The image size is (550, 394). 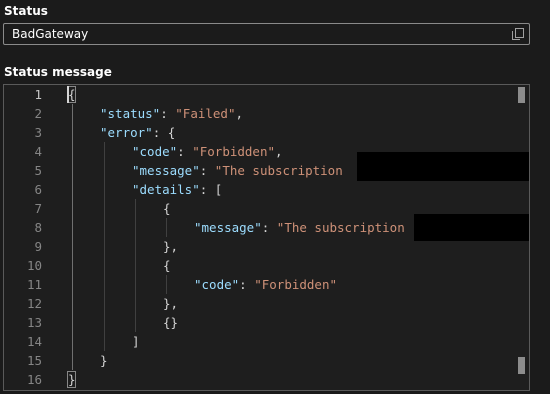 I want to click on code-line: 10 {, so click(x=266, y=265).